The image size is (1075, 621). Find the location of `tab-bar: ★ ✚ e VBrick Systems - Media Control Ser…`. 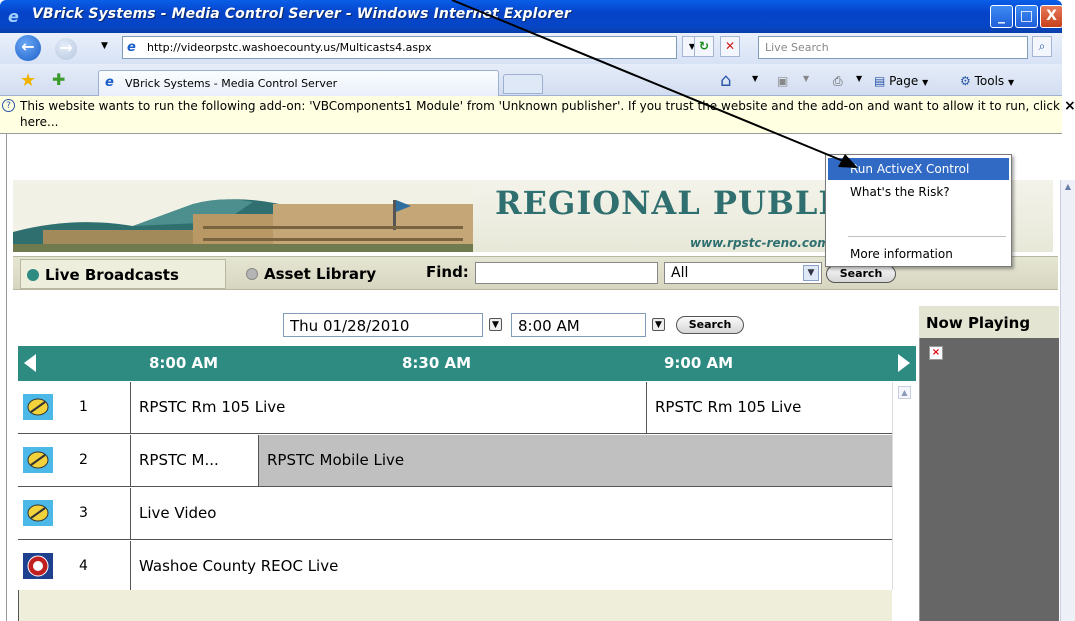

tab-bar: ★ ✚ e VBrick Systems - Media Control Ser… is located at coordinates (531, 80).